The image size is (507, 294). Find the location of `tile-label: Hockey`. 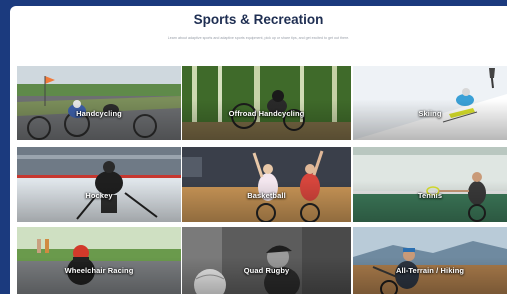

tile-label: Hockey is located at coordinates (99, 195).